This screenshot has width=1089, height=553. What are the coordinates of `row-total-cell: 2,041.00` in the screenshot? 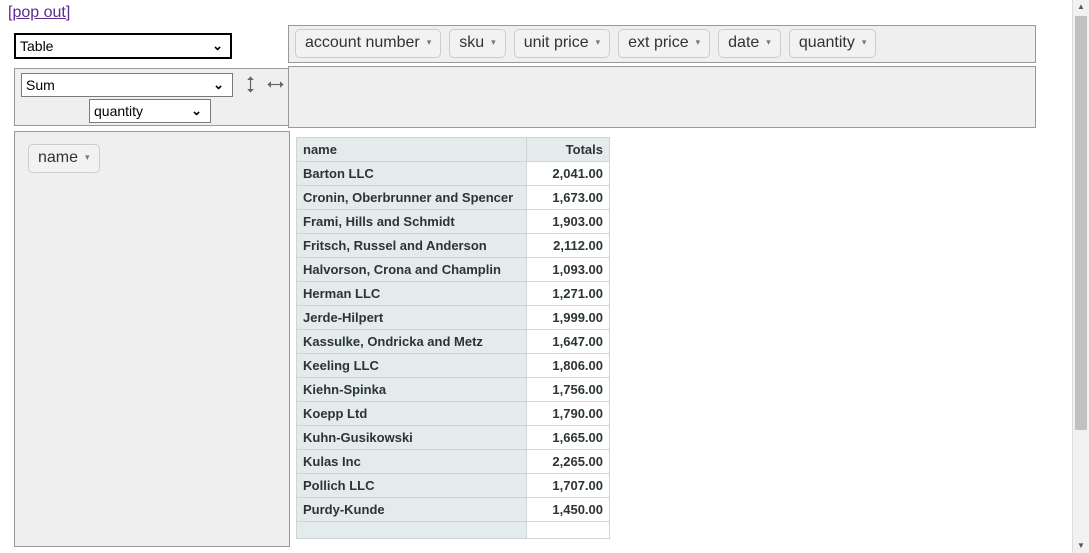 It's located at (567, 173).